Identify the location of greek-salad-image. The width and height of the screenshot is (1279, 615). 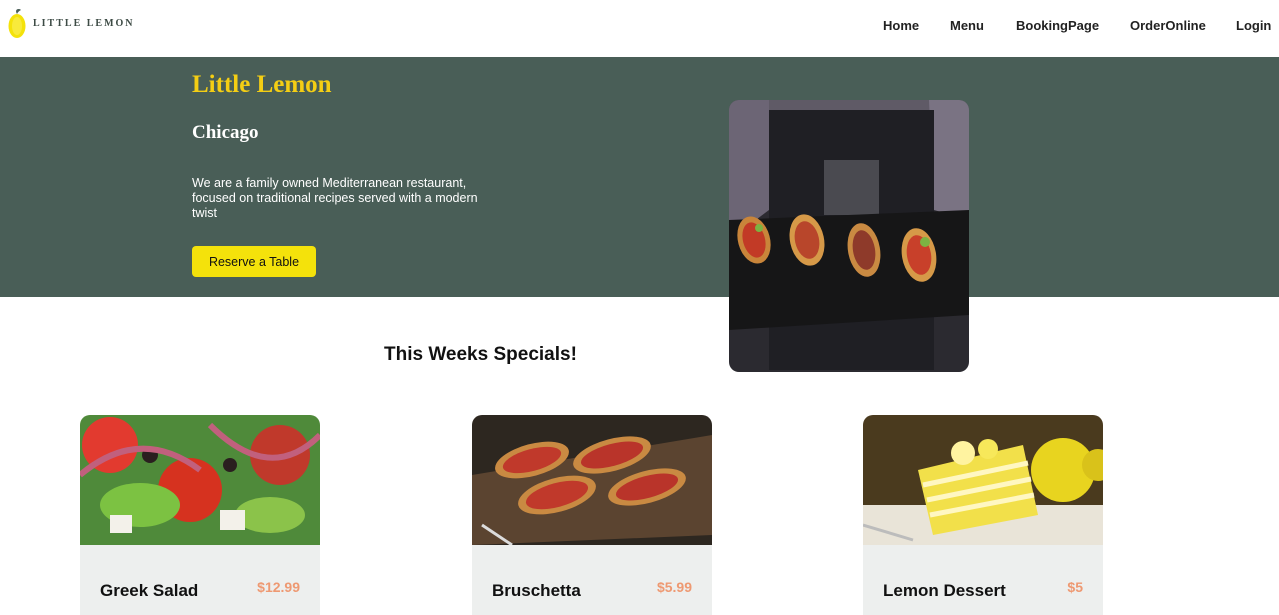
(200, 480).